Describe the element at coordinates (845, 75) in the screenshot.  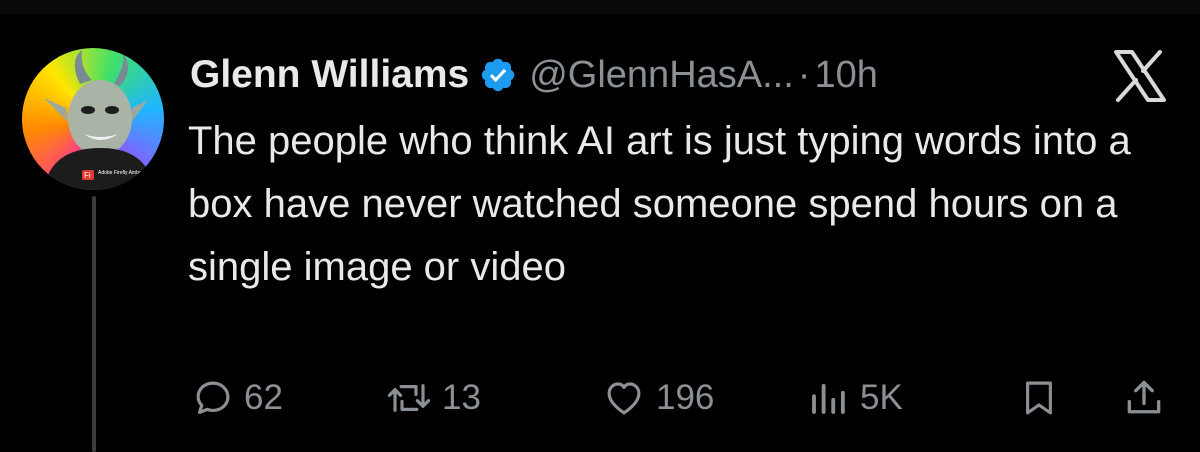
I see `timestamp: 10h` at that location.